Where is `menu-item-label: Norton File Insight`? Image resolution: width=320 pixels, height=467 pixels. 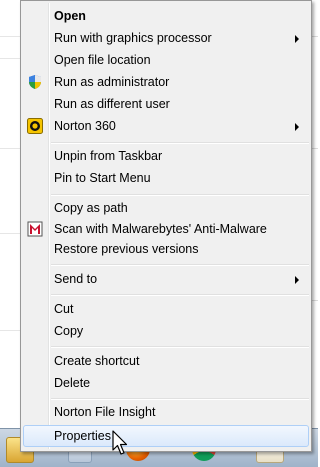 menu-item-label: Norton File Insight is located at coordinates (105, 412).